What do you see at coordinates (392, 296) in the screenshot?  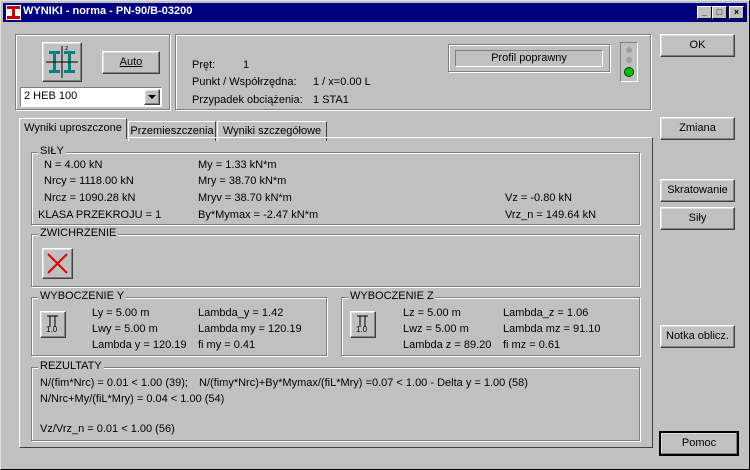 I see `wyboczenie-z-title: WYBOCZENIE Z` at bounding box center [392, 296].